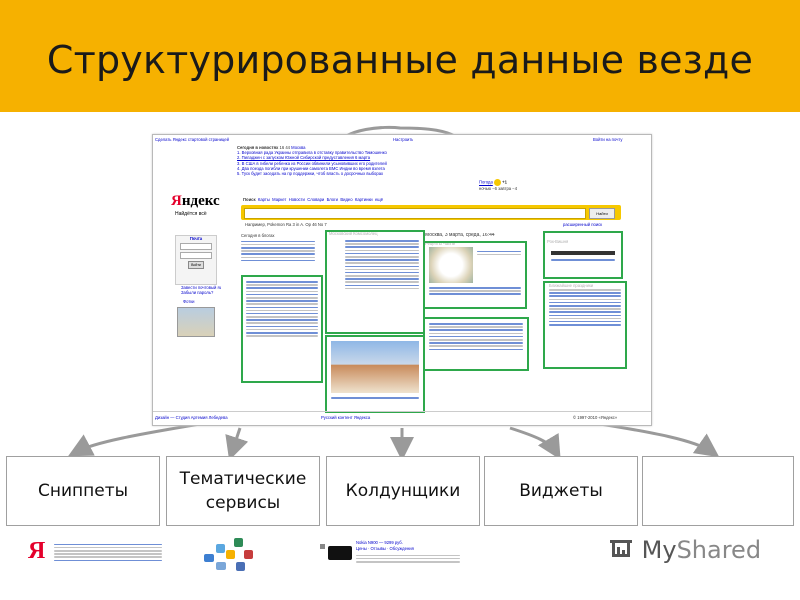  I want to click on date-header: Москва, 3 марта, среда, 16:44, so click(460, 235).